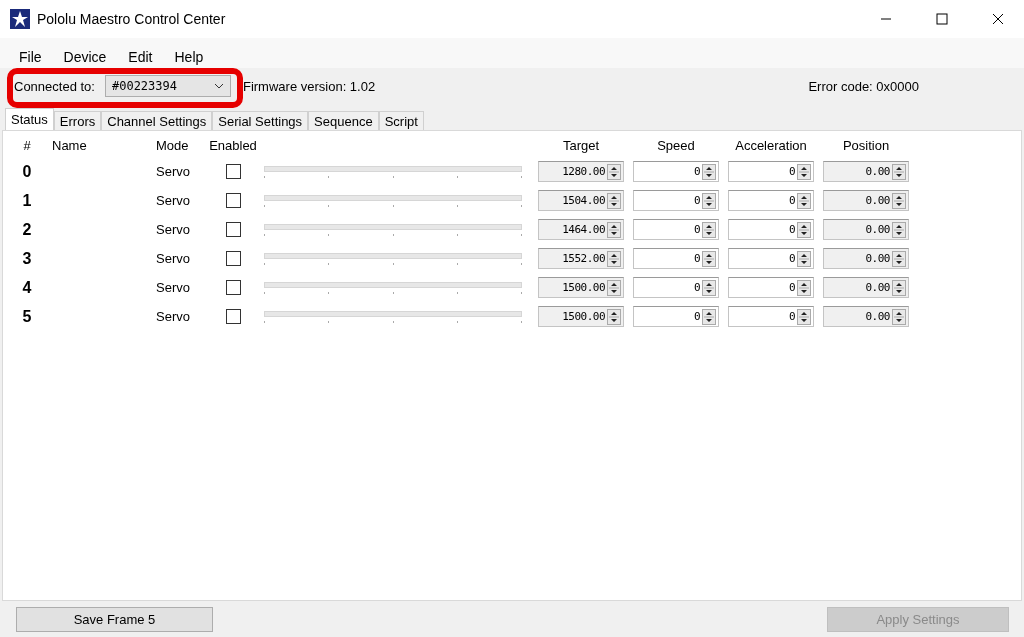  Describe the element at coordinates (27, 200) in the screenshot. I see `channel-number: 1` at that location.